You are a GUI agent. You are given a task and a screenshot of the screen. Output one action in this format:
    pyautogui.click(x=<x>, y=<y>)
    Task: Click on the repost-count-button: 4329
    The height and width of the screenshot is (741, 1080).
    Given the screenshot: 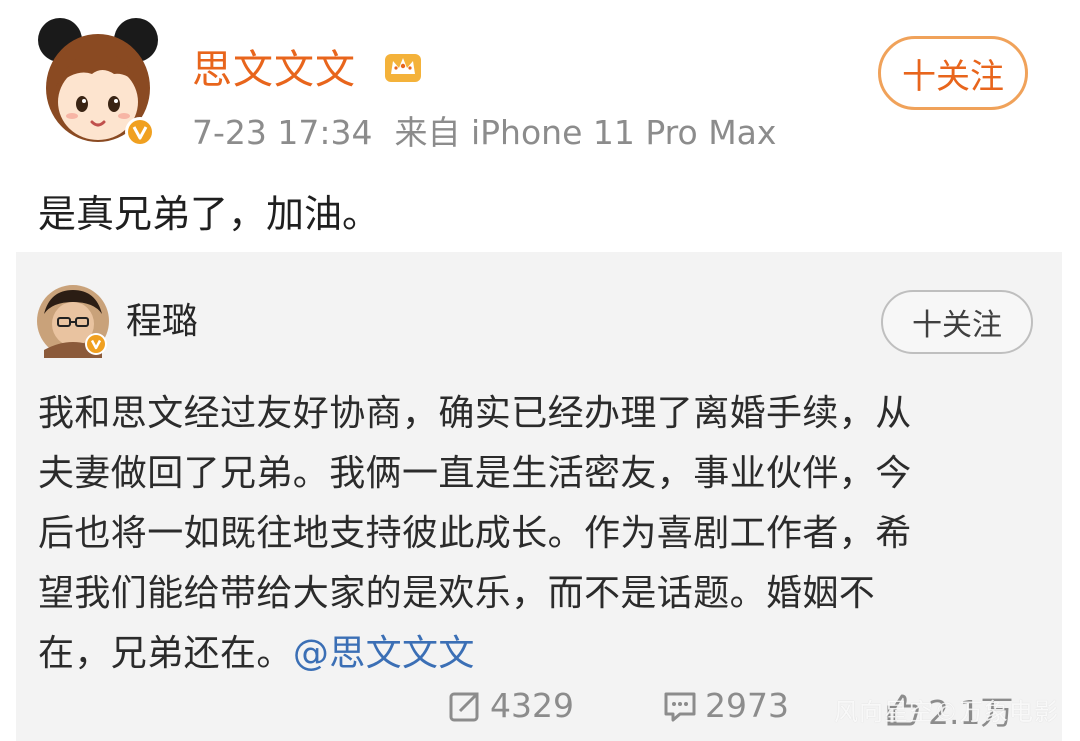 What is the action you would take?
    pyautogui.click(x=510, y=705)
    